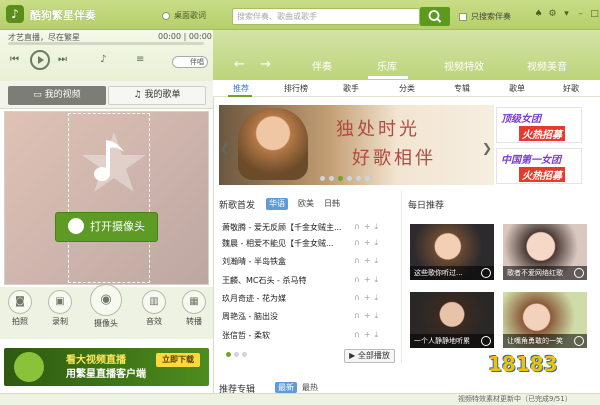 This screenshot has height=405, width=600. I want to click on side-ad-1-sub: 火热招募, so click(542, 133).